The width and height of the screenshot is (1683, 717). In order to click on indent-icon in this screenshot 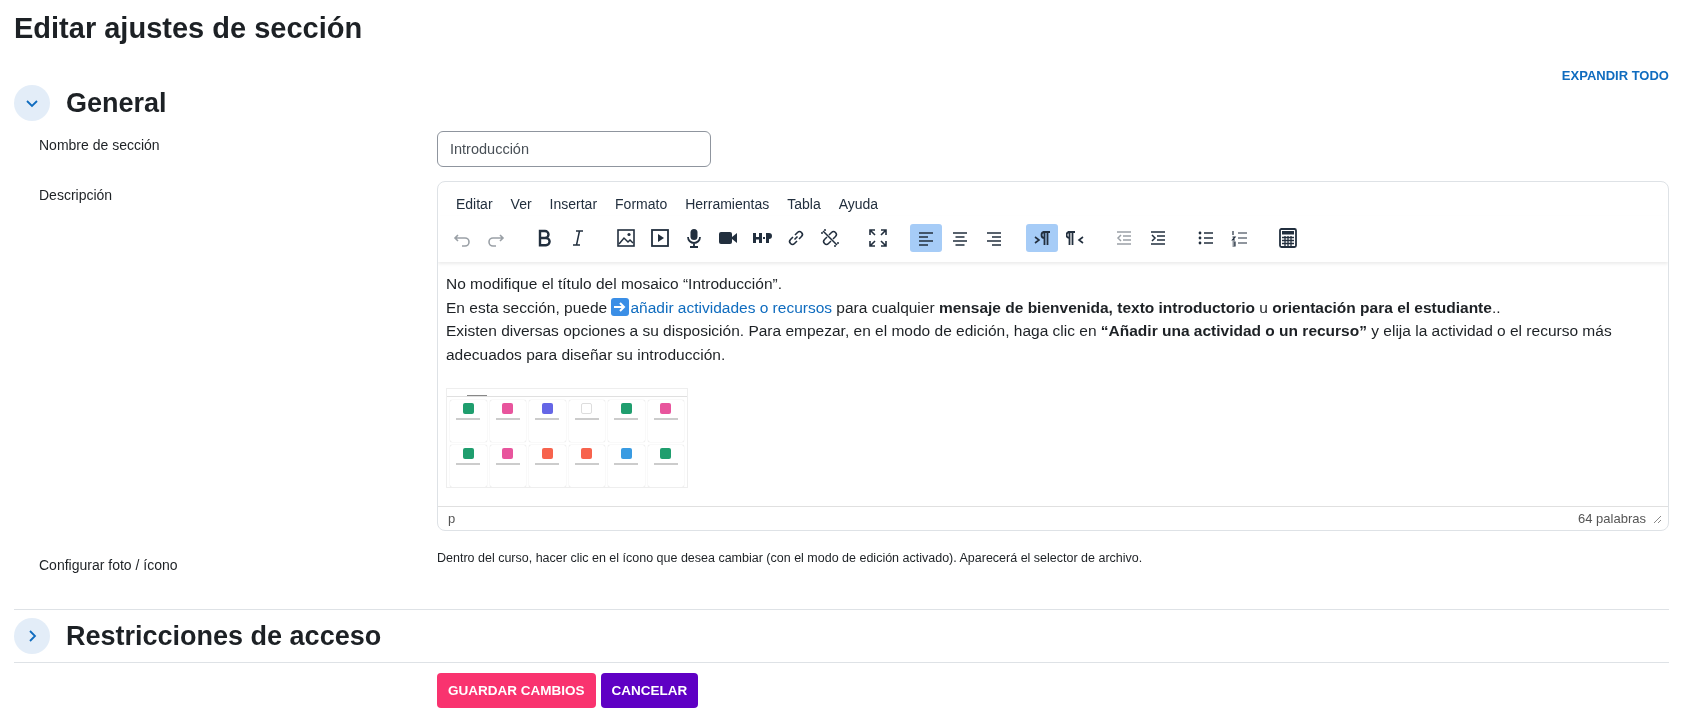, I will do `click(1158, 238)`.